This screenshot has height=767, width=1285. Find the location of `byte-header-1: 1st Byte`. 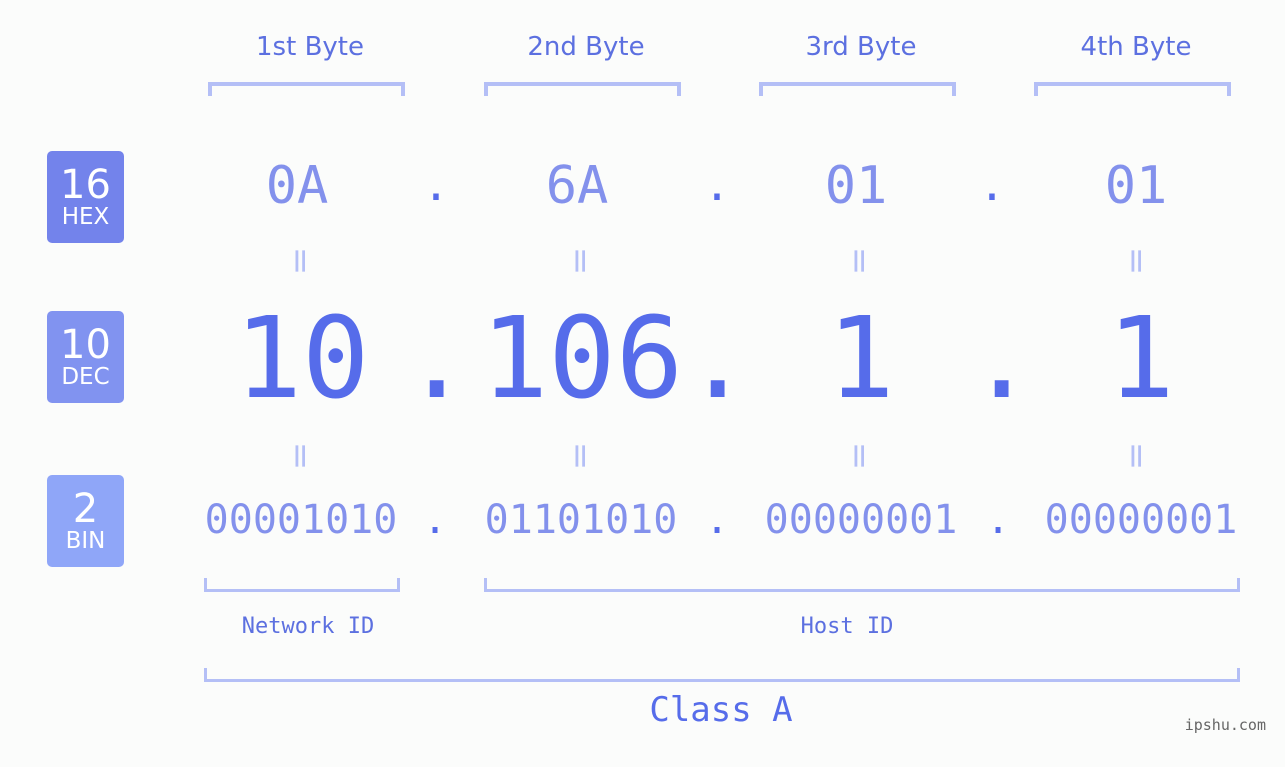

byte-header-1: 1st Byte is located at coordinates (310, 47).